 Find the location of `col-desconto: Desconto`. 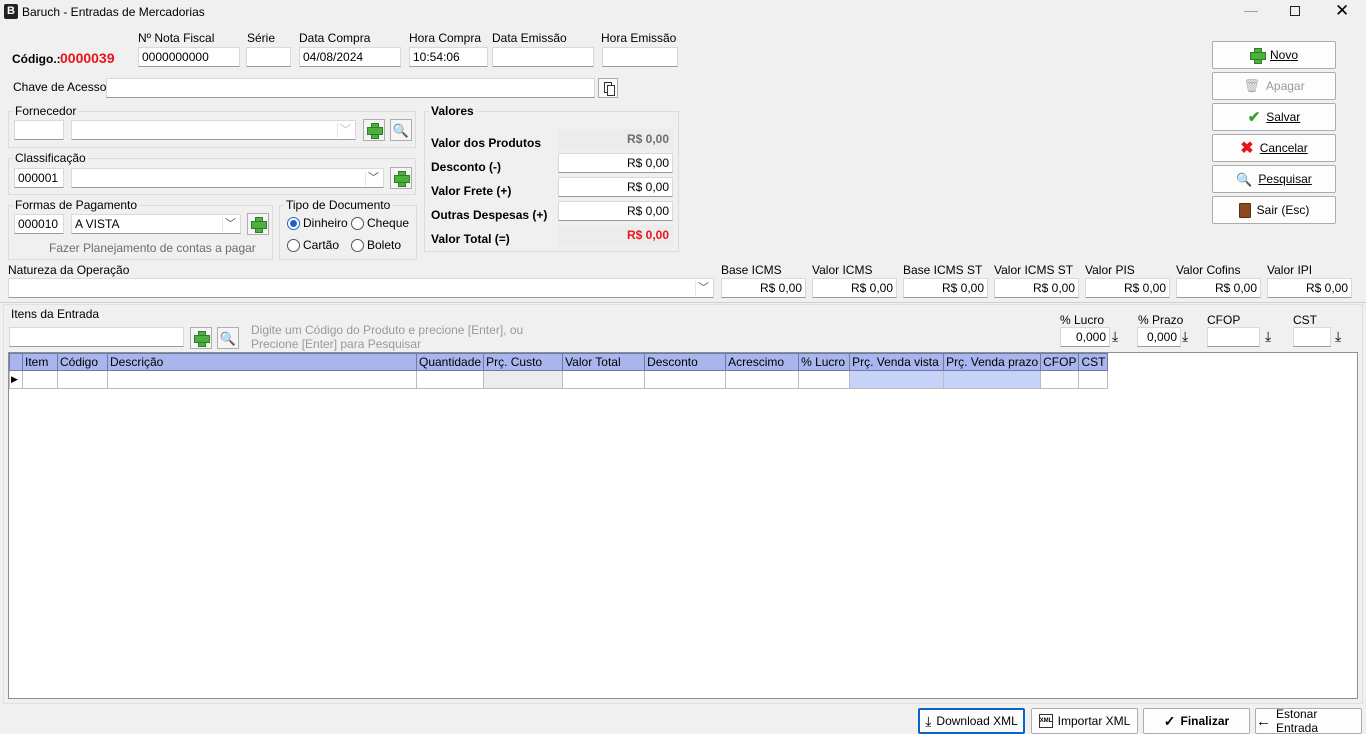

col-desconto: Desconto is located at coordinates (685, 362).